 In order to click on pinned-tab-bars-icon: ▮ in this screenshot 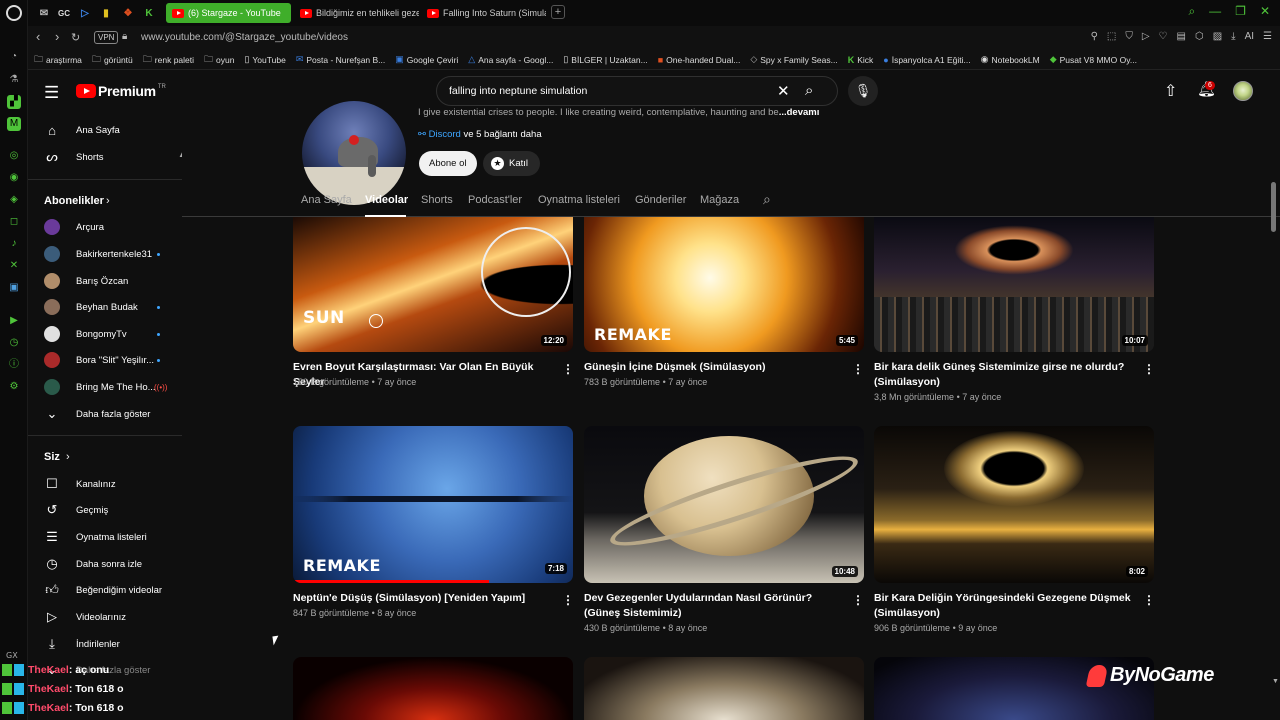, I will do `click(106, 13)`.